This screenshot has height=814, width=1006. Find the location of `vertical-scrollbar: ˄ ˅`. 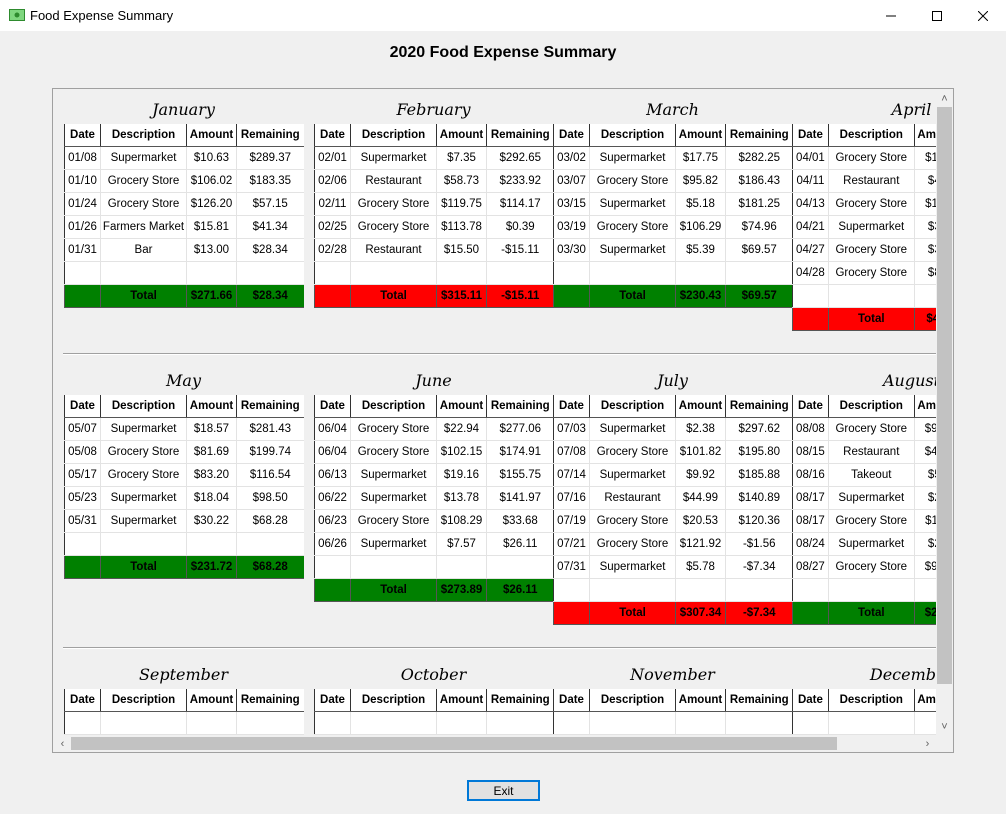

vertical-scrollbar: ˄ ˅ is located at coordinates (944, 412).